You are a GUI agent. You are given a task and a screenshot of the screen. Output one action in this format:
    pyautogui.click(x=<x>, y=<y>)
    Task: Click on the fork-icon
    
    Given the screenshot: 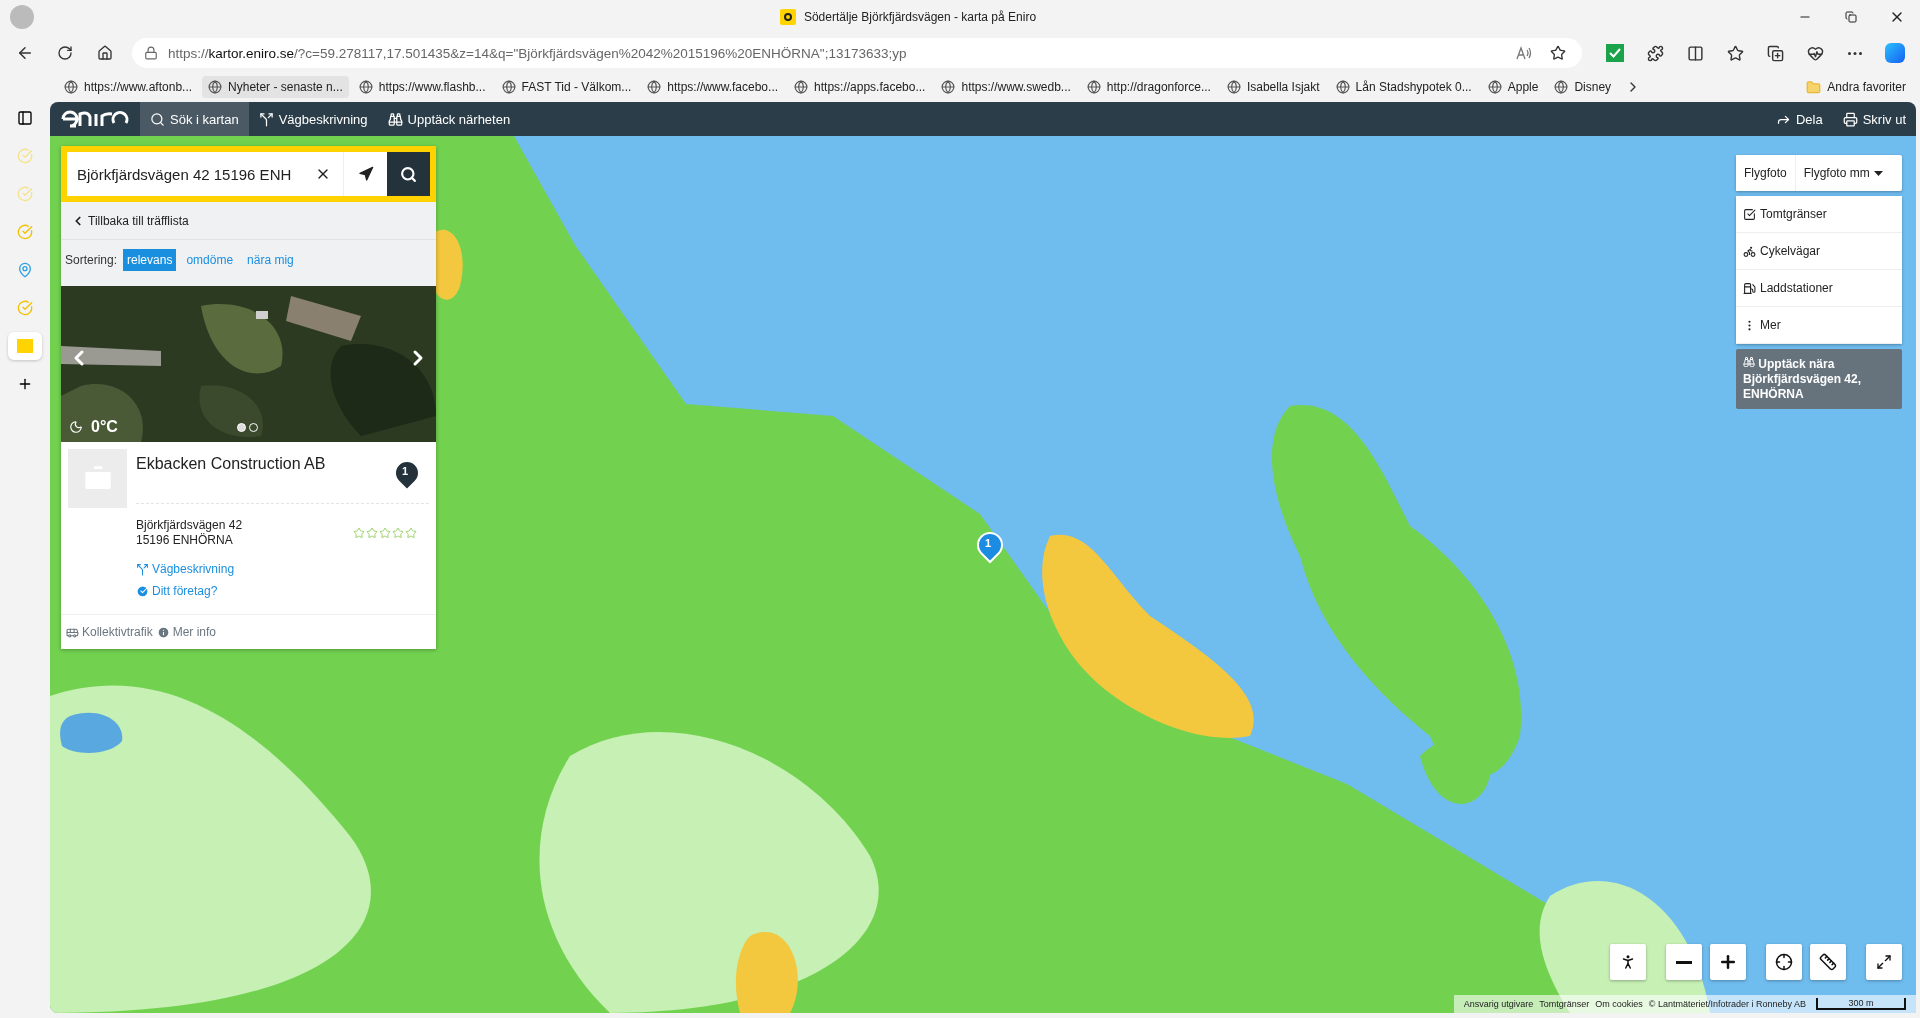 What is the action you would take?
    pyautogui.click(x=266, y=119)
    